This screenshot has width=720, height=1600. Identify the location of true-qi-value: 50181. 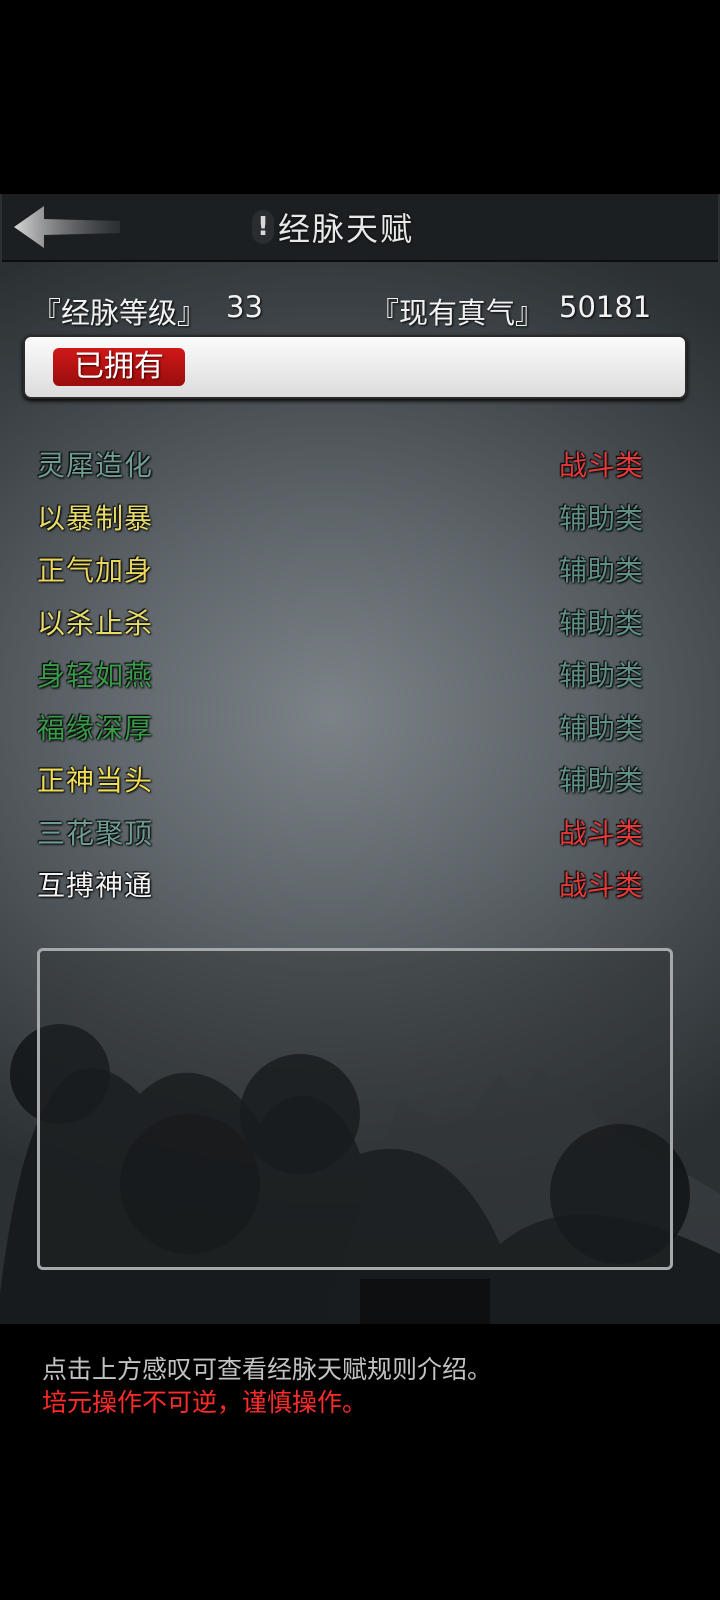
(605, 307).